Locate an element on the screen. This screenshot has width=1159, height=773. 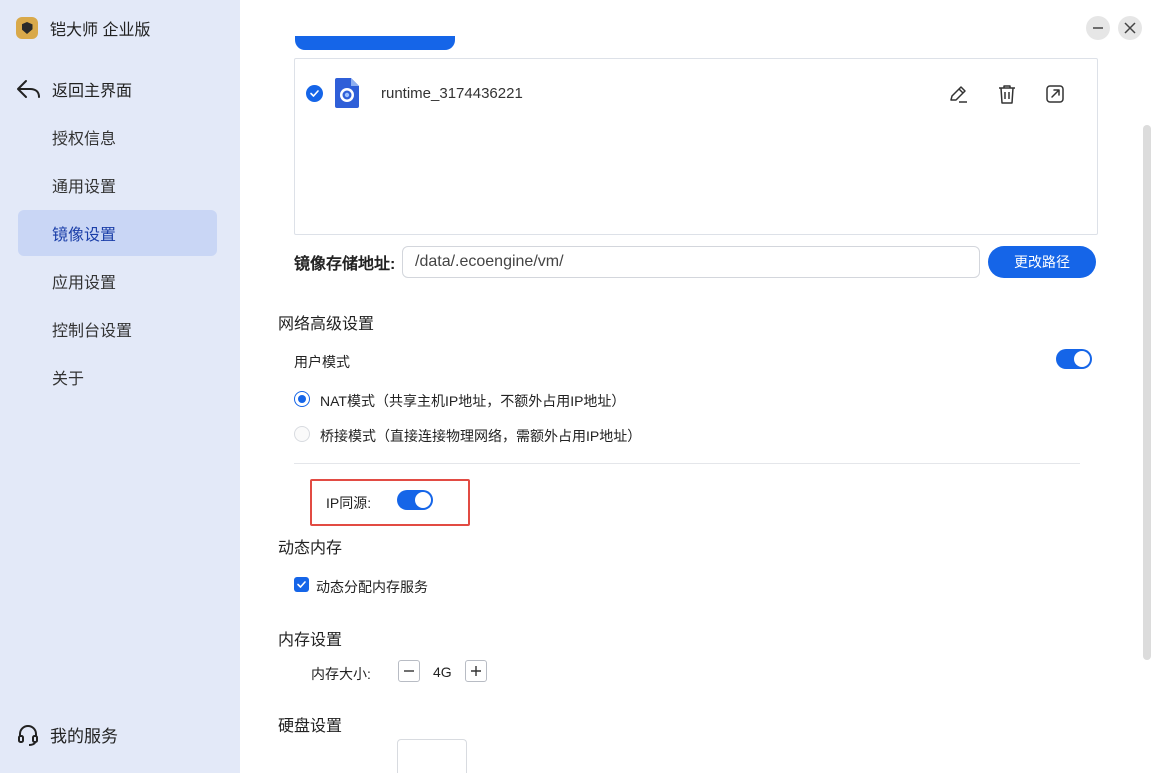
disk-settings-title: 硬盘设置 is located at coordinates (310, 726).